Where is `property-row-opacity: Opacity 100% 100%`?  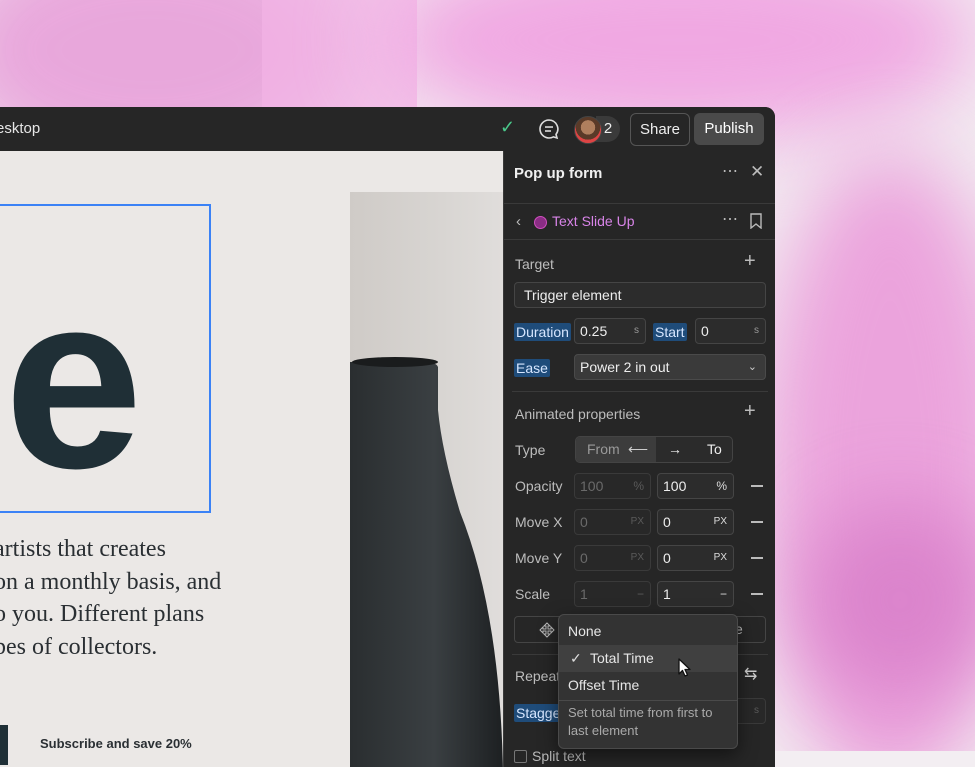 property-row-opacity: Opacity 100% 100% is located at coordinates (639, 486).